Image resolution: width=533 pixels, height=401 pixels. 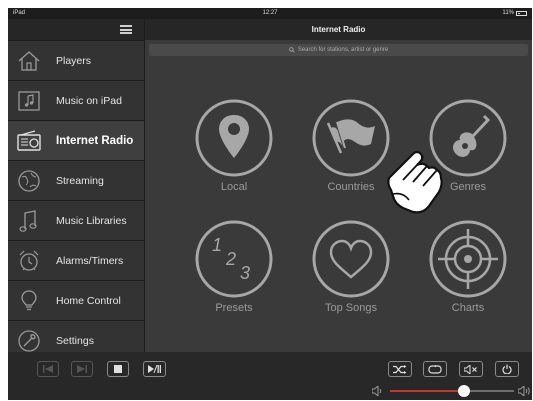 I want to click on stop-button, so click(x=118, y=369).